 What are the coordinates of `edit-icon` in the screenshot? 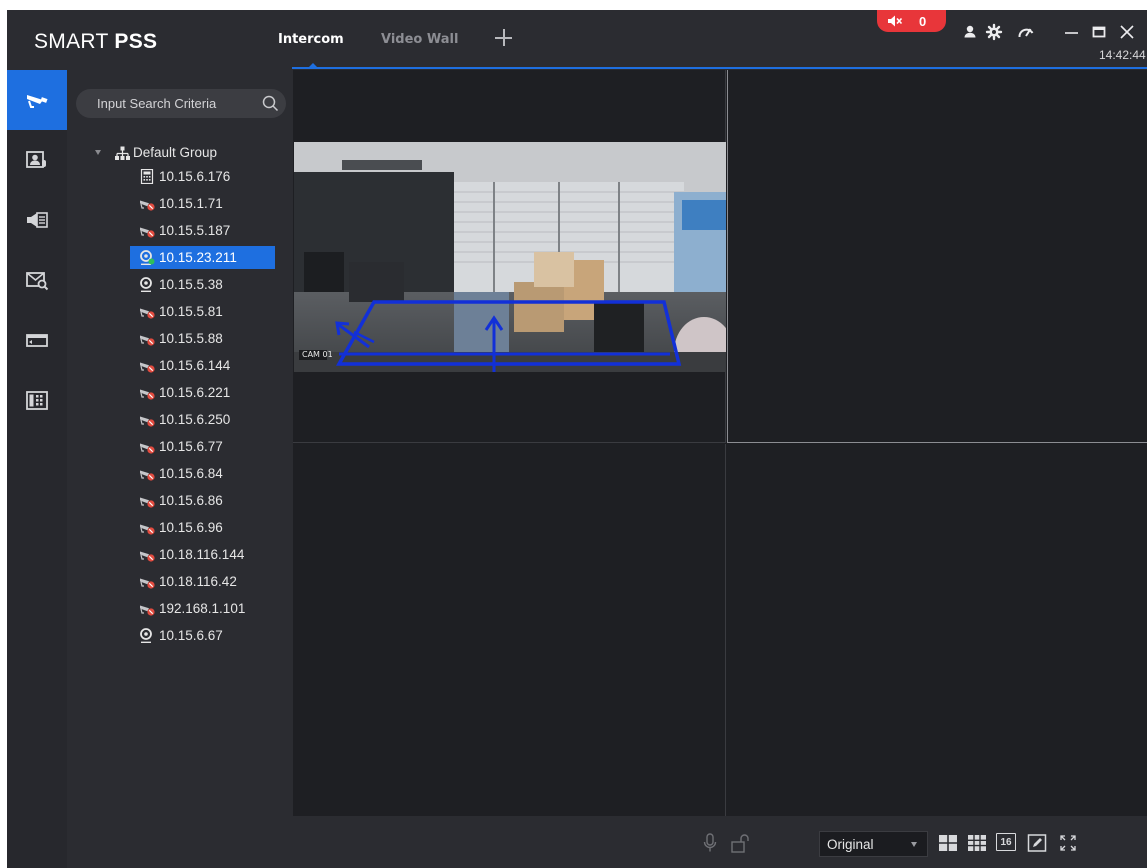 It's located at (1037, 843).